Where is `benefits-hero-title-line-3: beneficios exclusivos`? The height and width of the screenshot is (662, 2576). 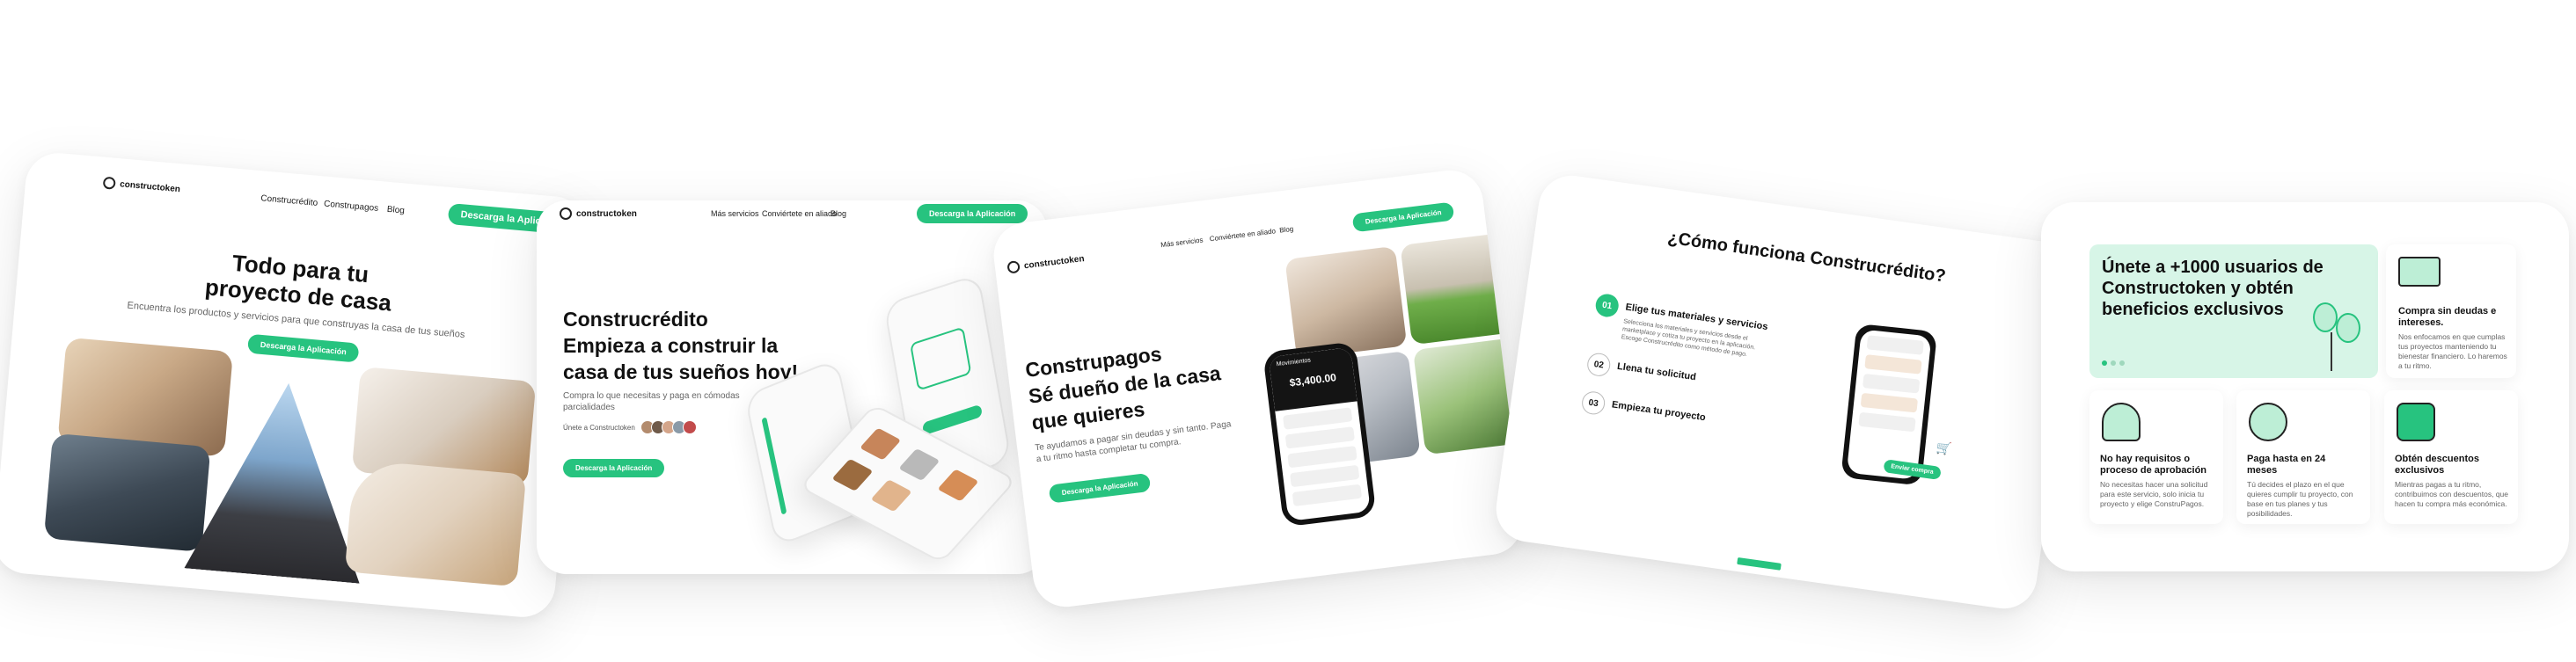 benefits-hero-title-line-3: beneficios exclusivos is located at coordinates (2193, 309).